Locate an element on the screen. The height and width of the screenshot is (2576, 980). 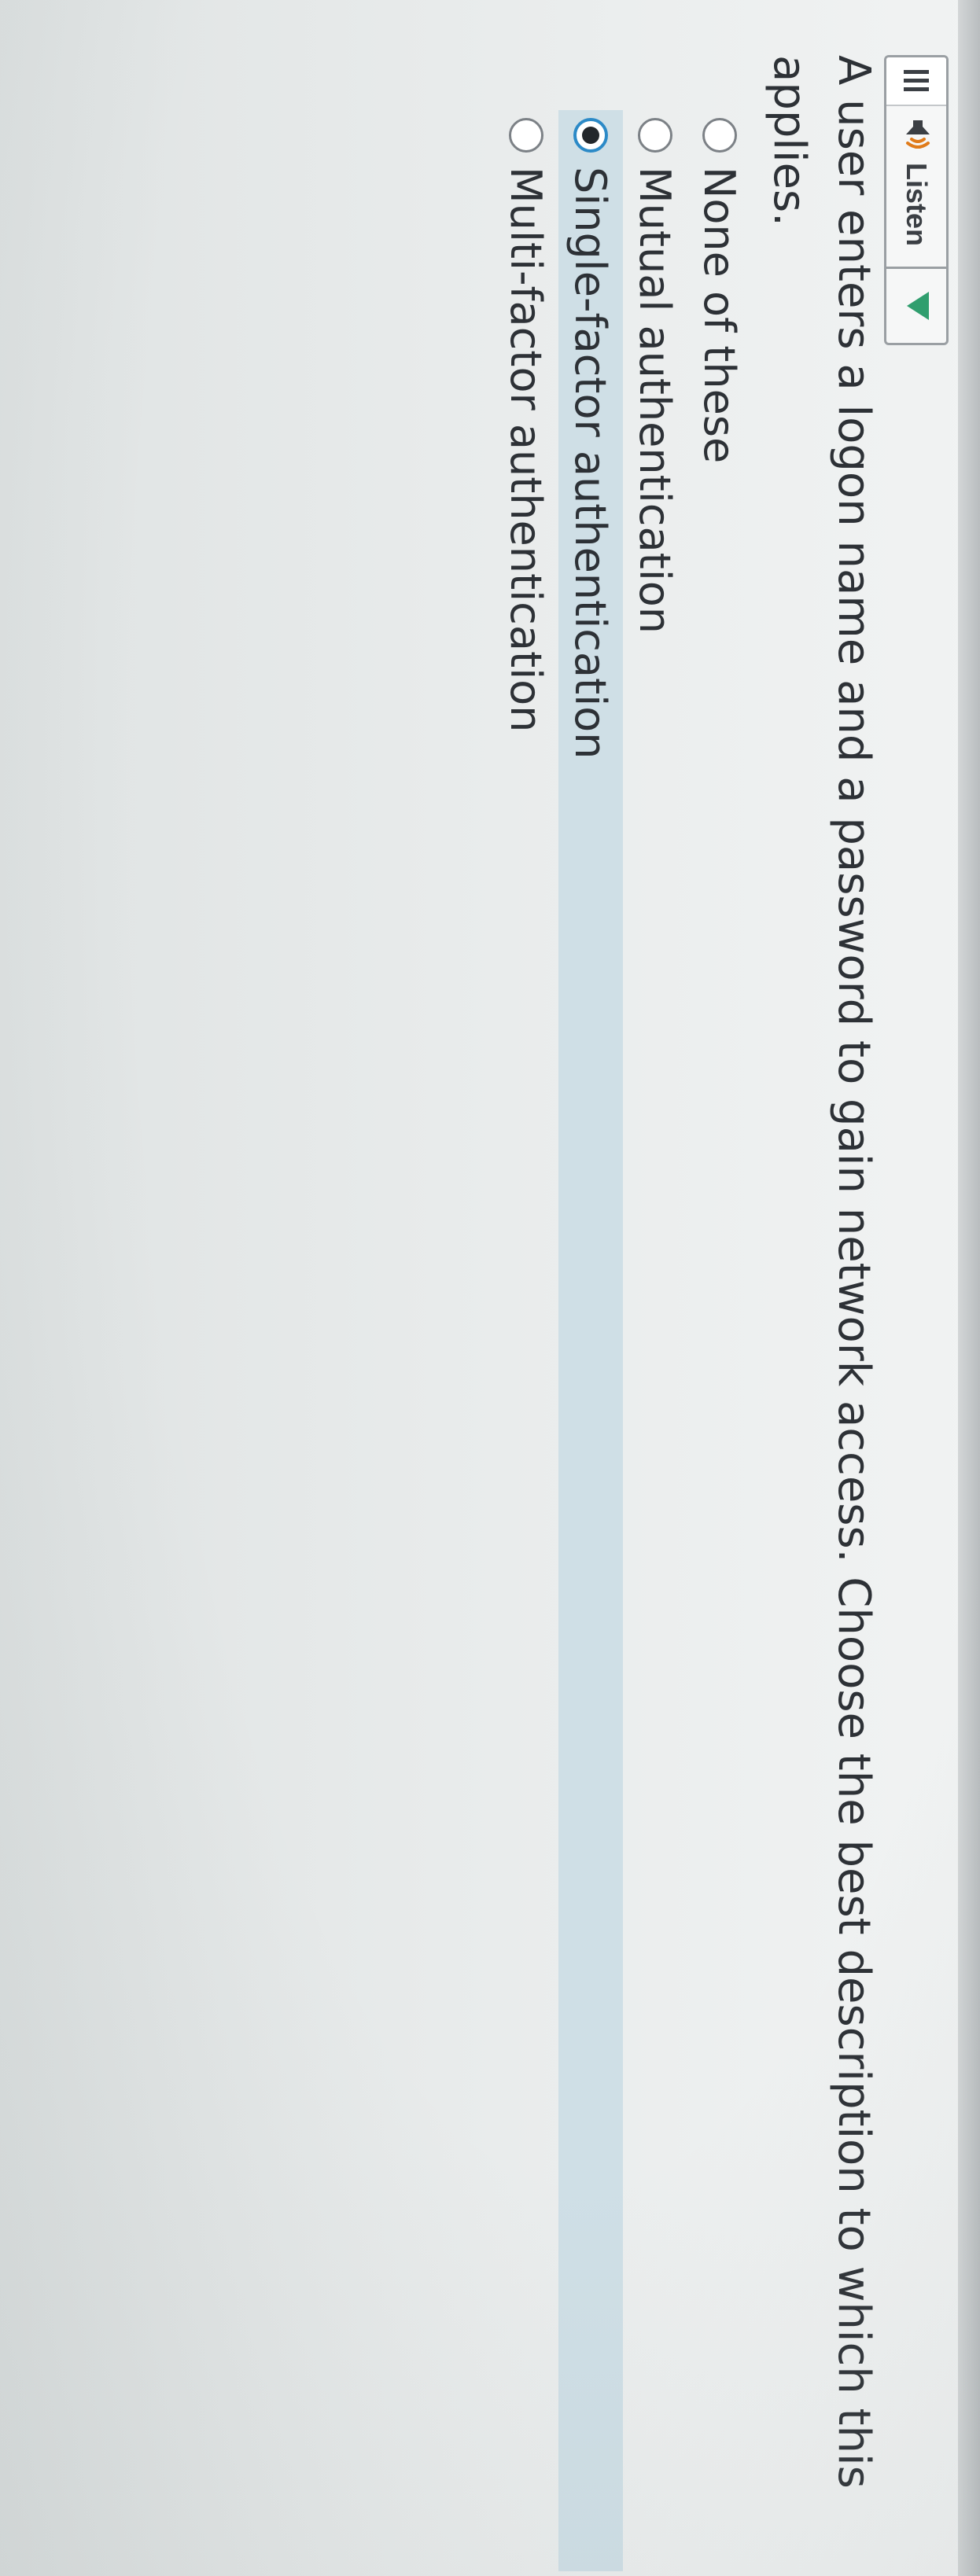
play-button is located at coordinates (916, 306).